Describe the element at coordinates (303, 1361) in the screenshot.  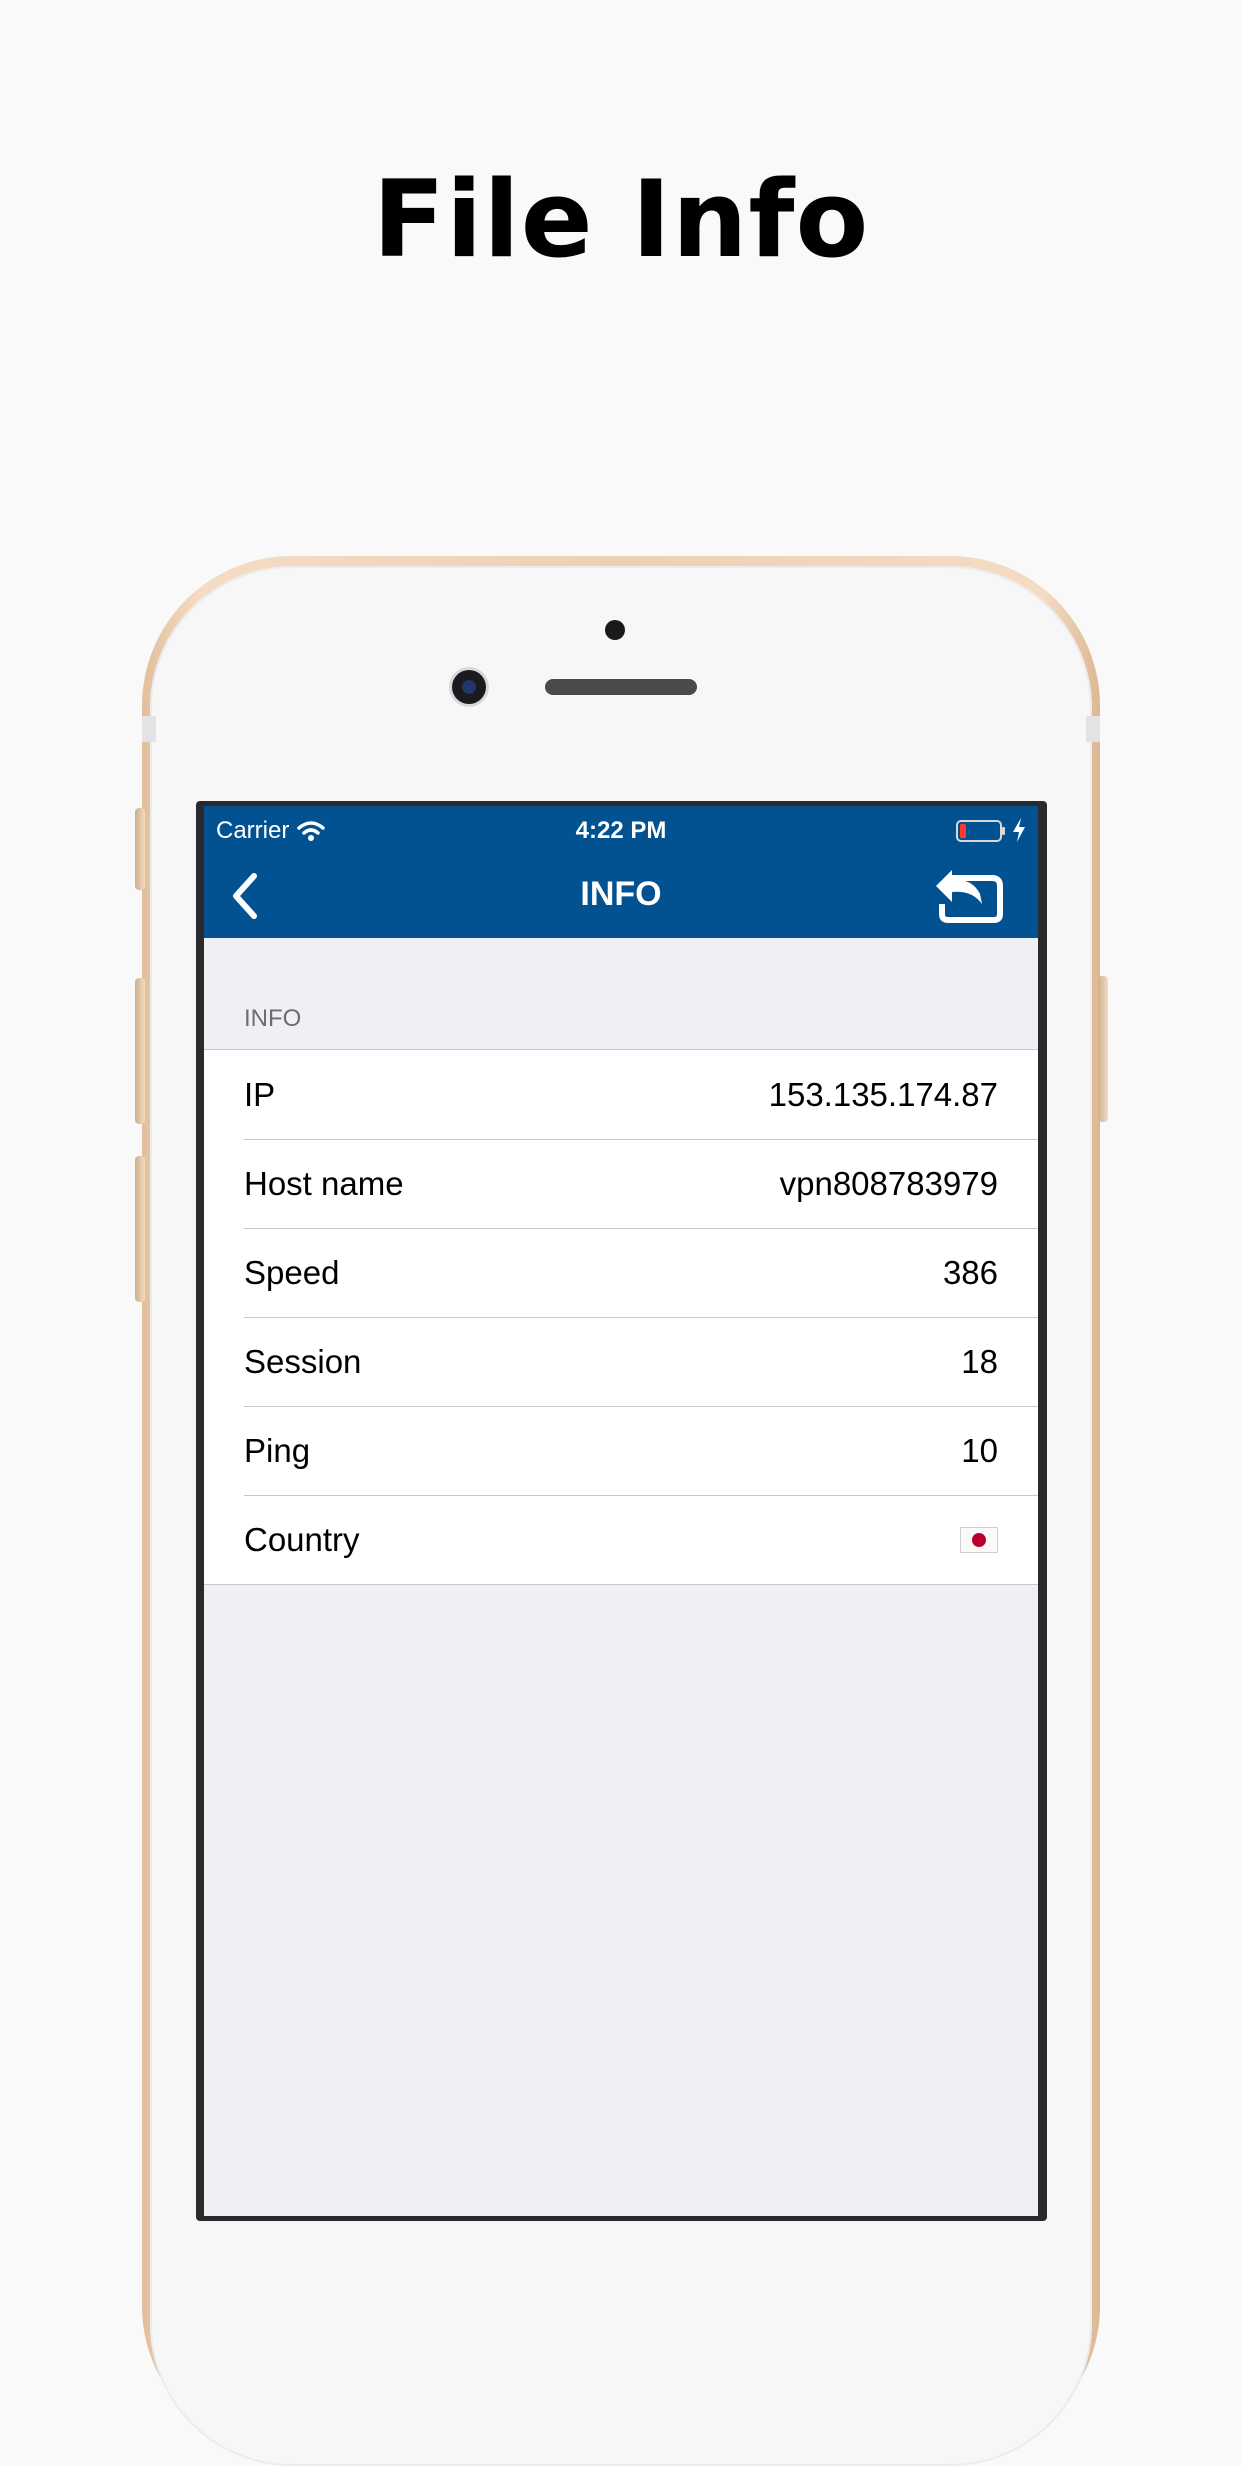
I see `row-label: Session` at that location.